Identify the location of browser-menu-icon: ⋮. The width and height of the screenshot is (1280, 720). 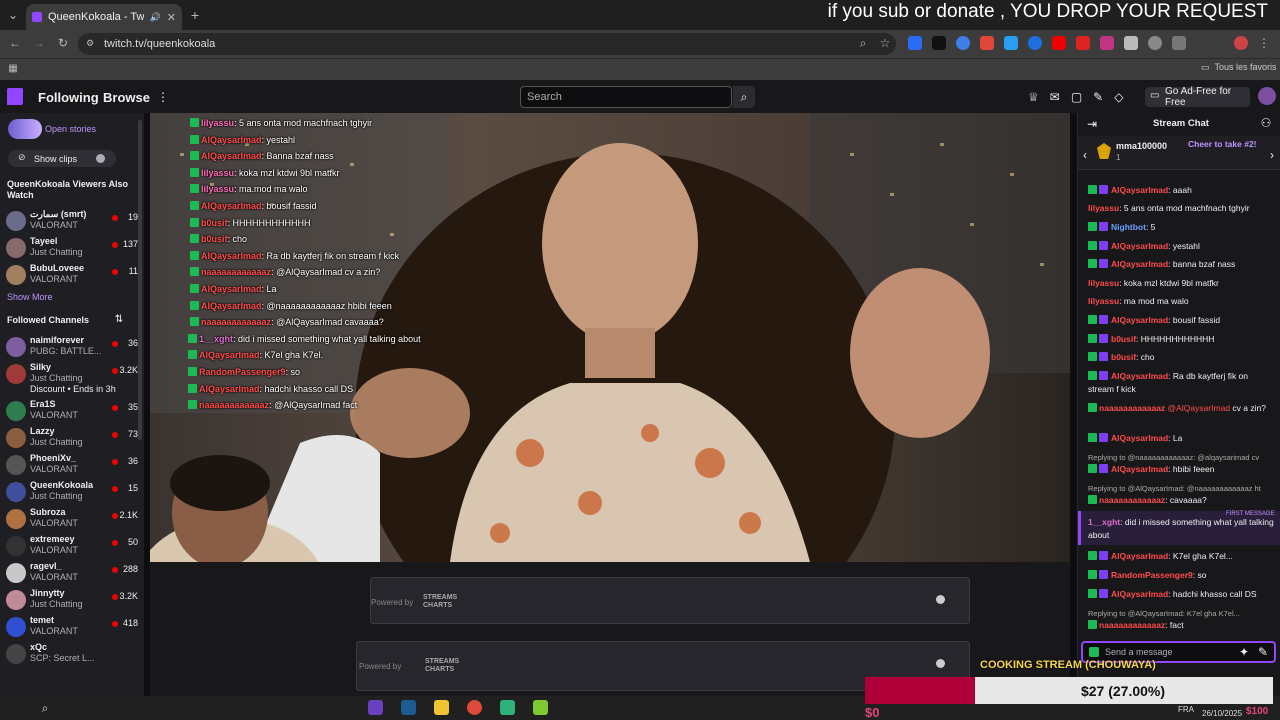
(1264, 43).